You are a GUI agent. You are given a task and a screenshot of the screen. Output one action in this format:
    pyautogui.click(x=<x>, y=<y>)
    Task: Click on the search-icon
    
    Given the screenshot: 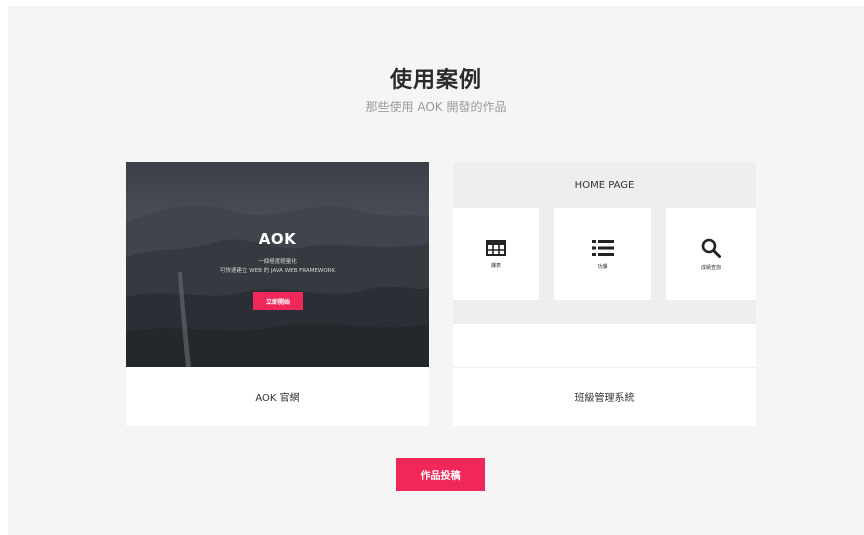 What is the action you would take?
    pyautogui.click(x=711, y=248)
    